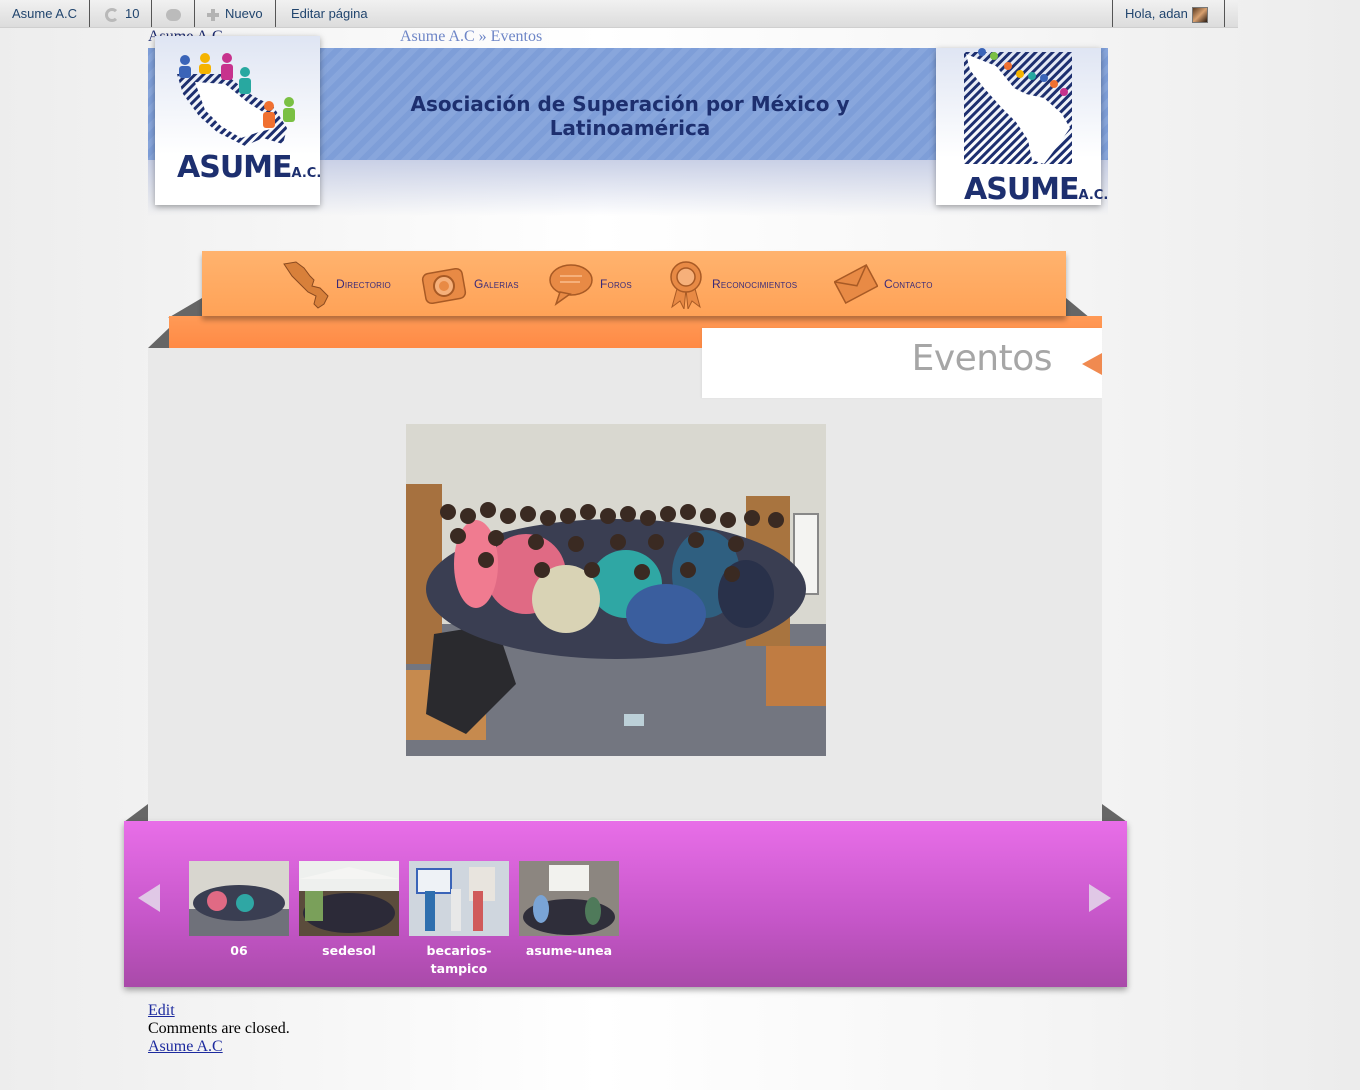 This screenshot has width=1360, height=1090. I want to click on gallery-thumb: becarios-tampico, so click(459, 919).